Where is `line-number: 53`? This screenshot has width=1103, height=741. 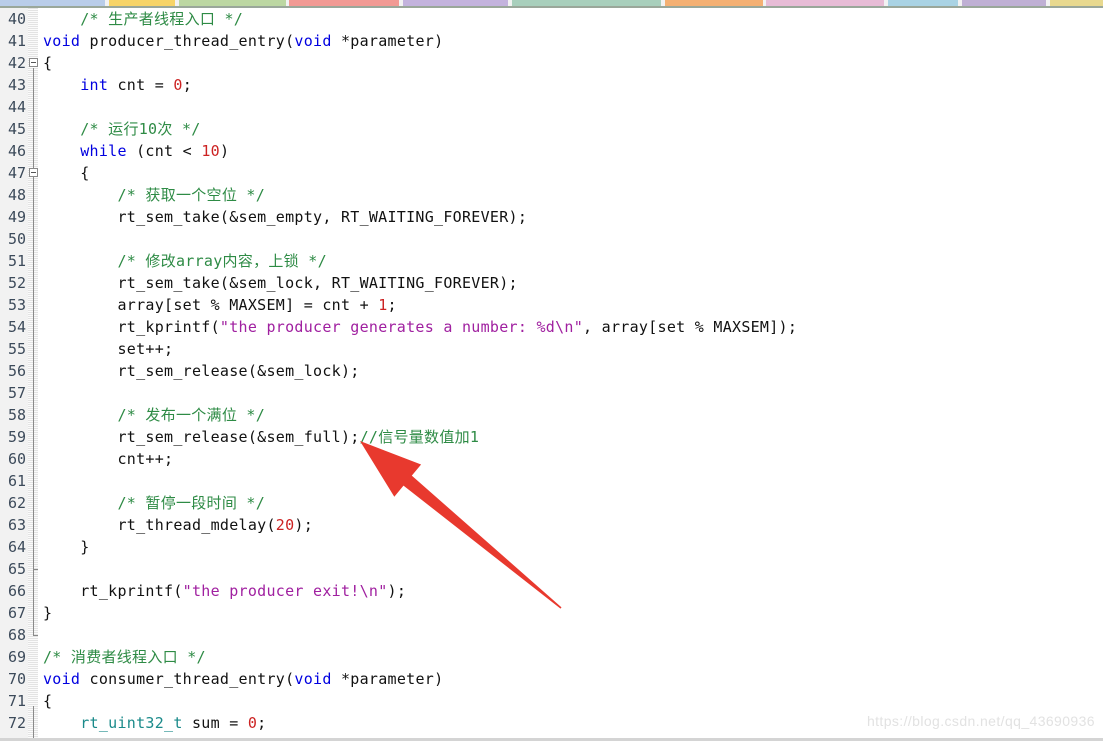
line-number: 53 is located at coordinates (16, 305).